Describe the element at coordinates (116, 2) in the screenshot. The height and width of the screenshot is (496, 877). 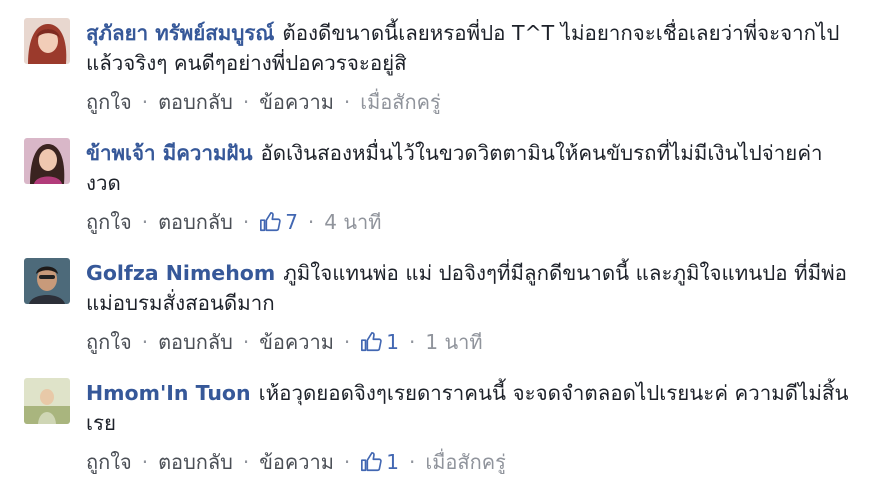
I see `previous-comment-fragment` at that location.